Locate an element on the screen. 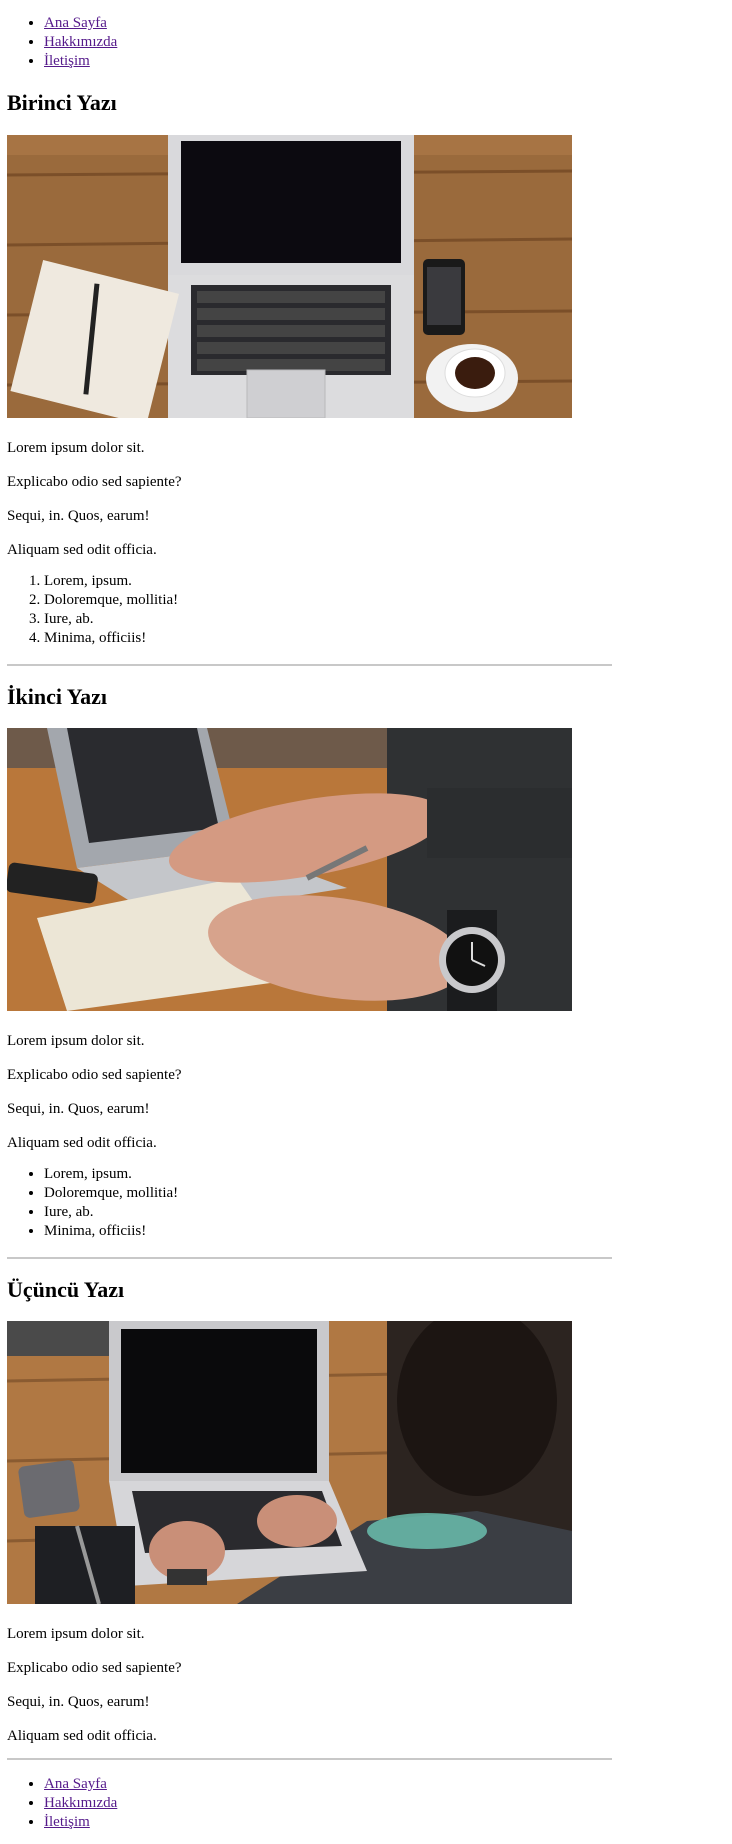 This screenshot has height=1844, width=732. post-3-title: Üçüncü Yazı is located at coordinates (66, 1289).